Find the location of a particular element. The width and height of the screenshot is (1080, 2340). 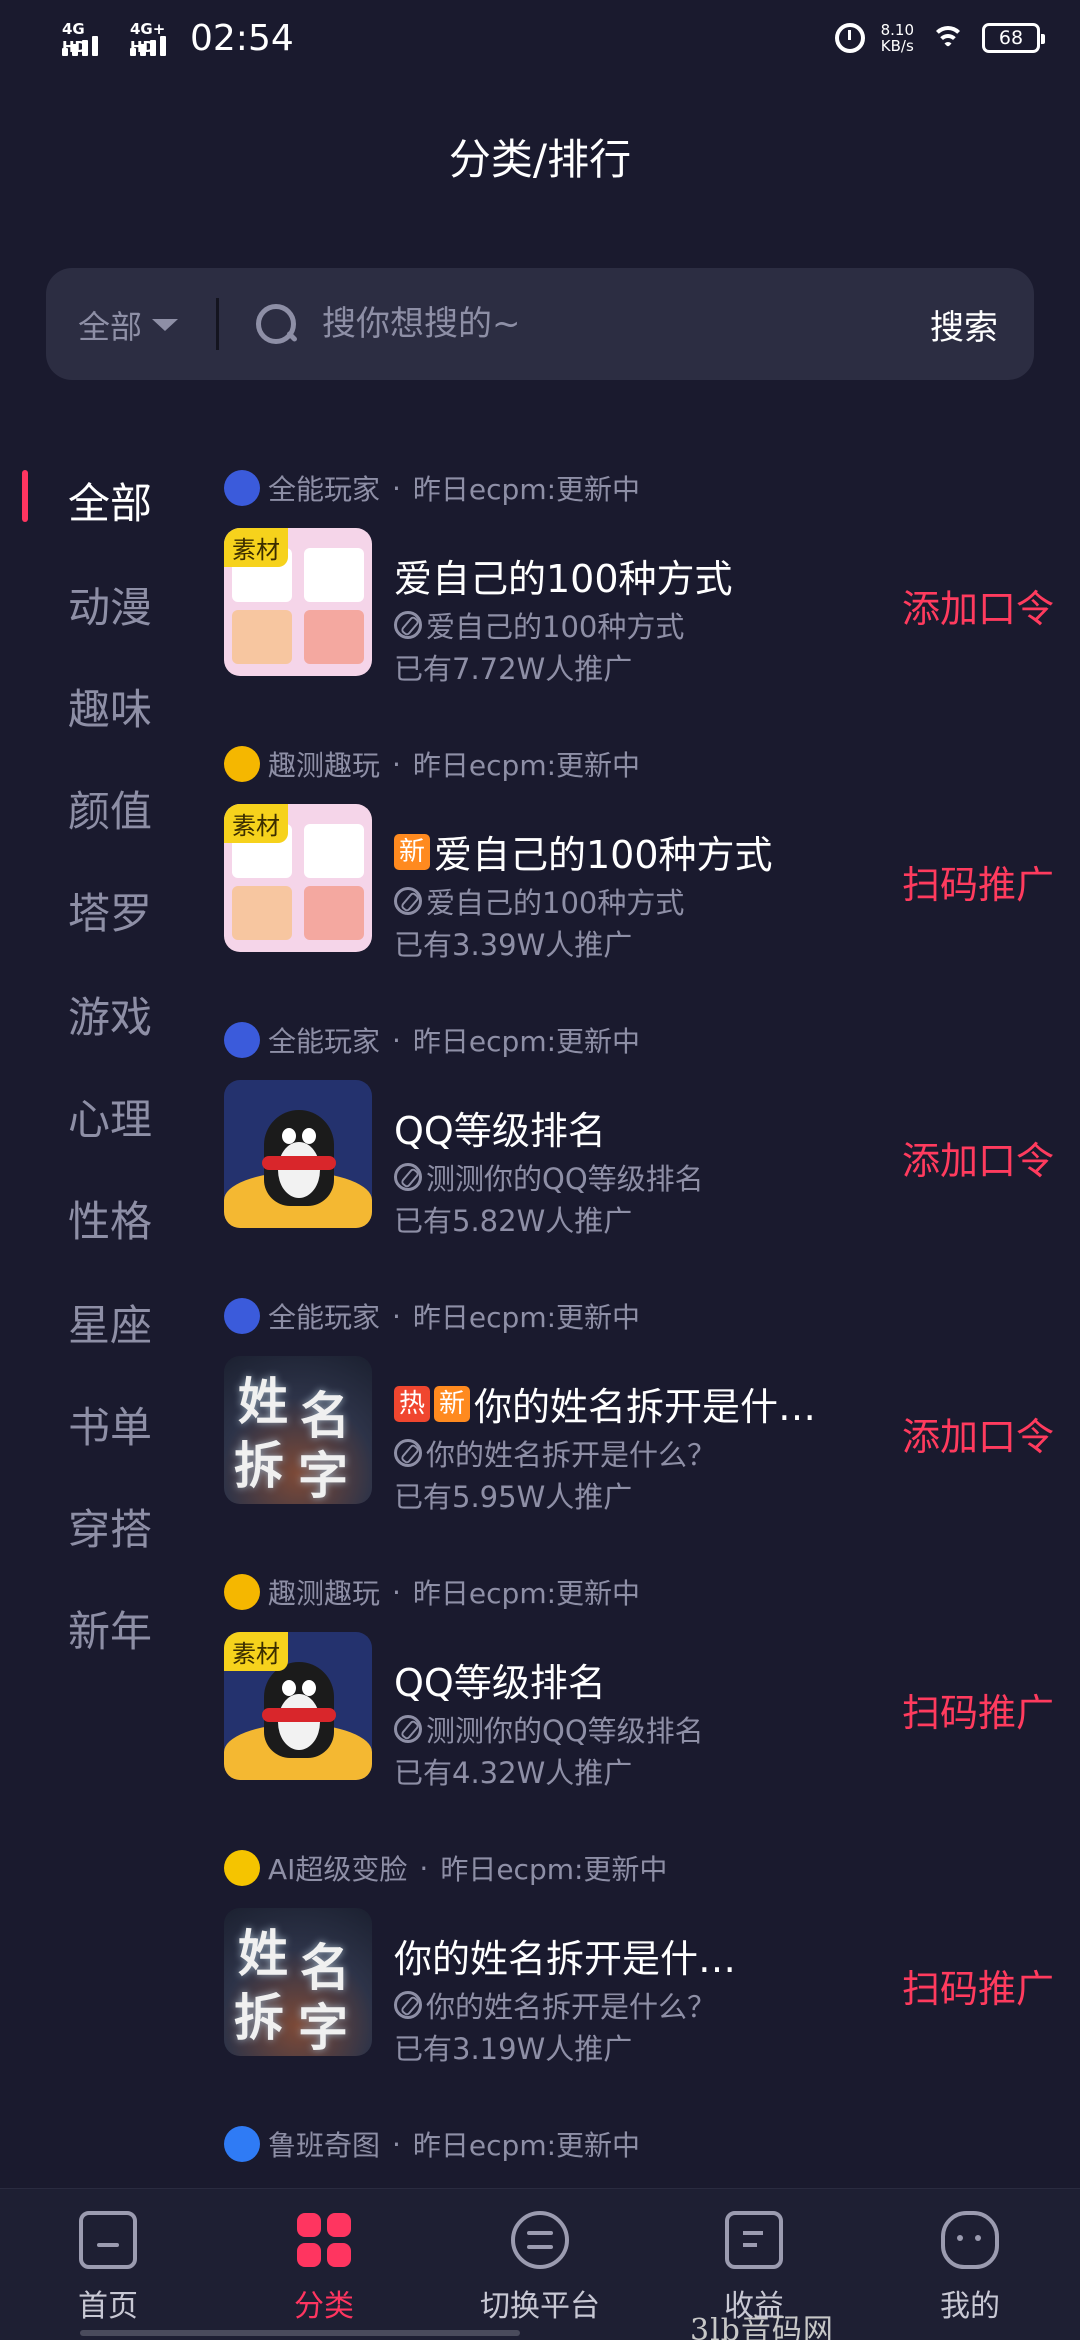

hot-badge: 热 is located at coordinates (412, 1403).